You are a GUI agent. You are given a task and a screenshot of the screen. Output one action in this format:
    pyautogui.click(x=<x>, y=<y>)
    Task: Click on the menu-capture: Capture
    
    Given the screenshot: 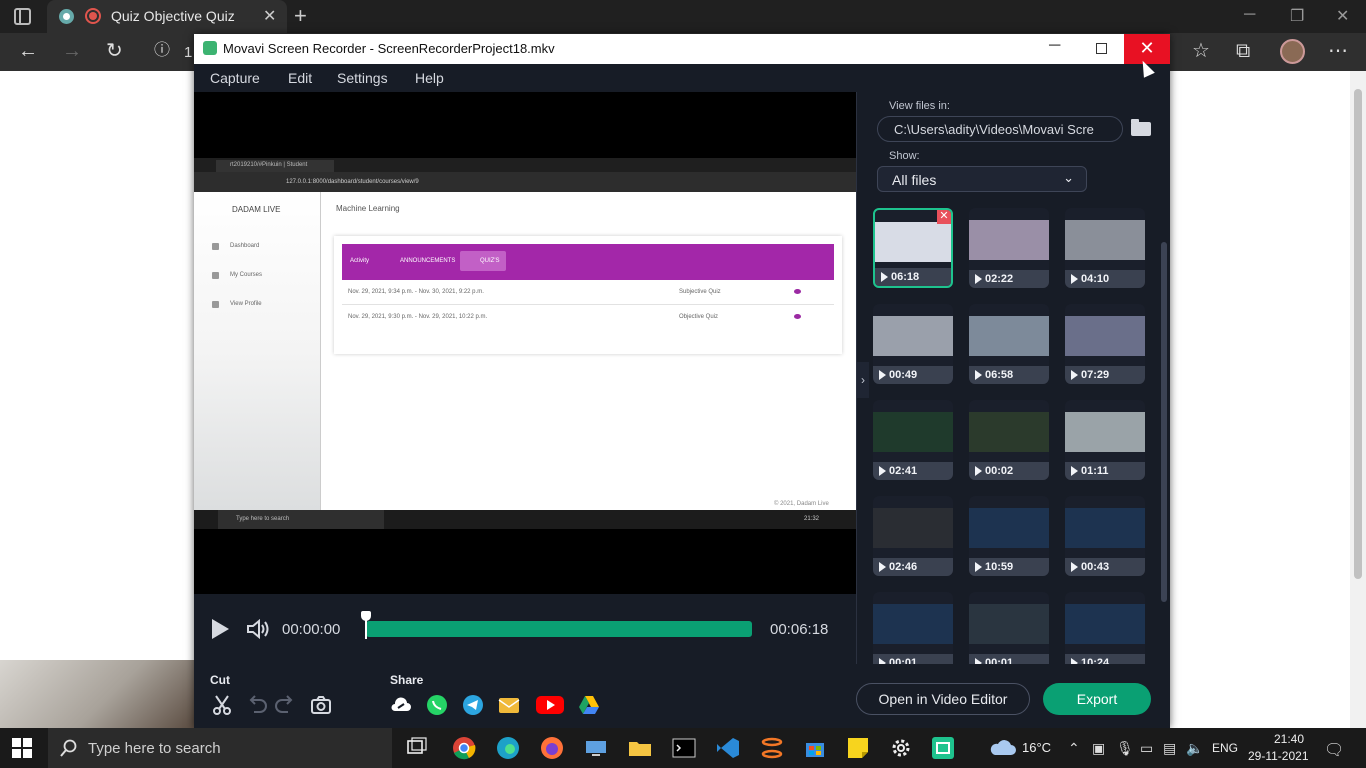 What is the action you would take?
    pyautogui.click(x=235, y=78)
    